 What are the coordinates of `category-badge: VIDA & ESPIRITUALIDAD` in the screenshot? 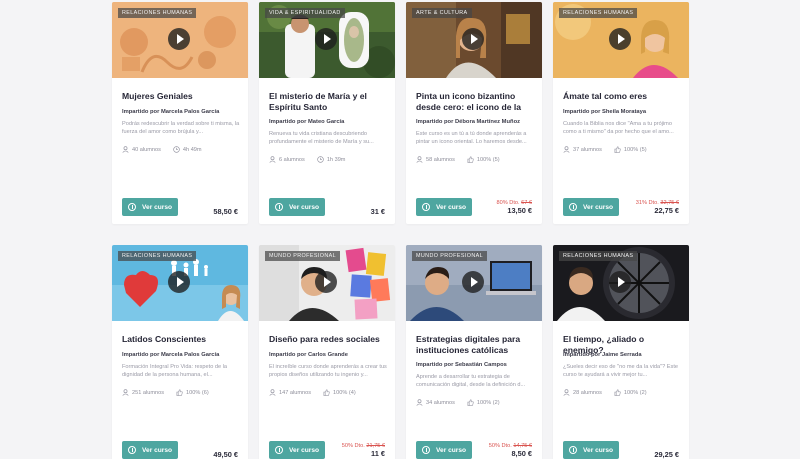 It's located at (305, 13).